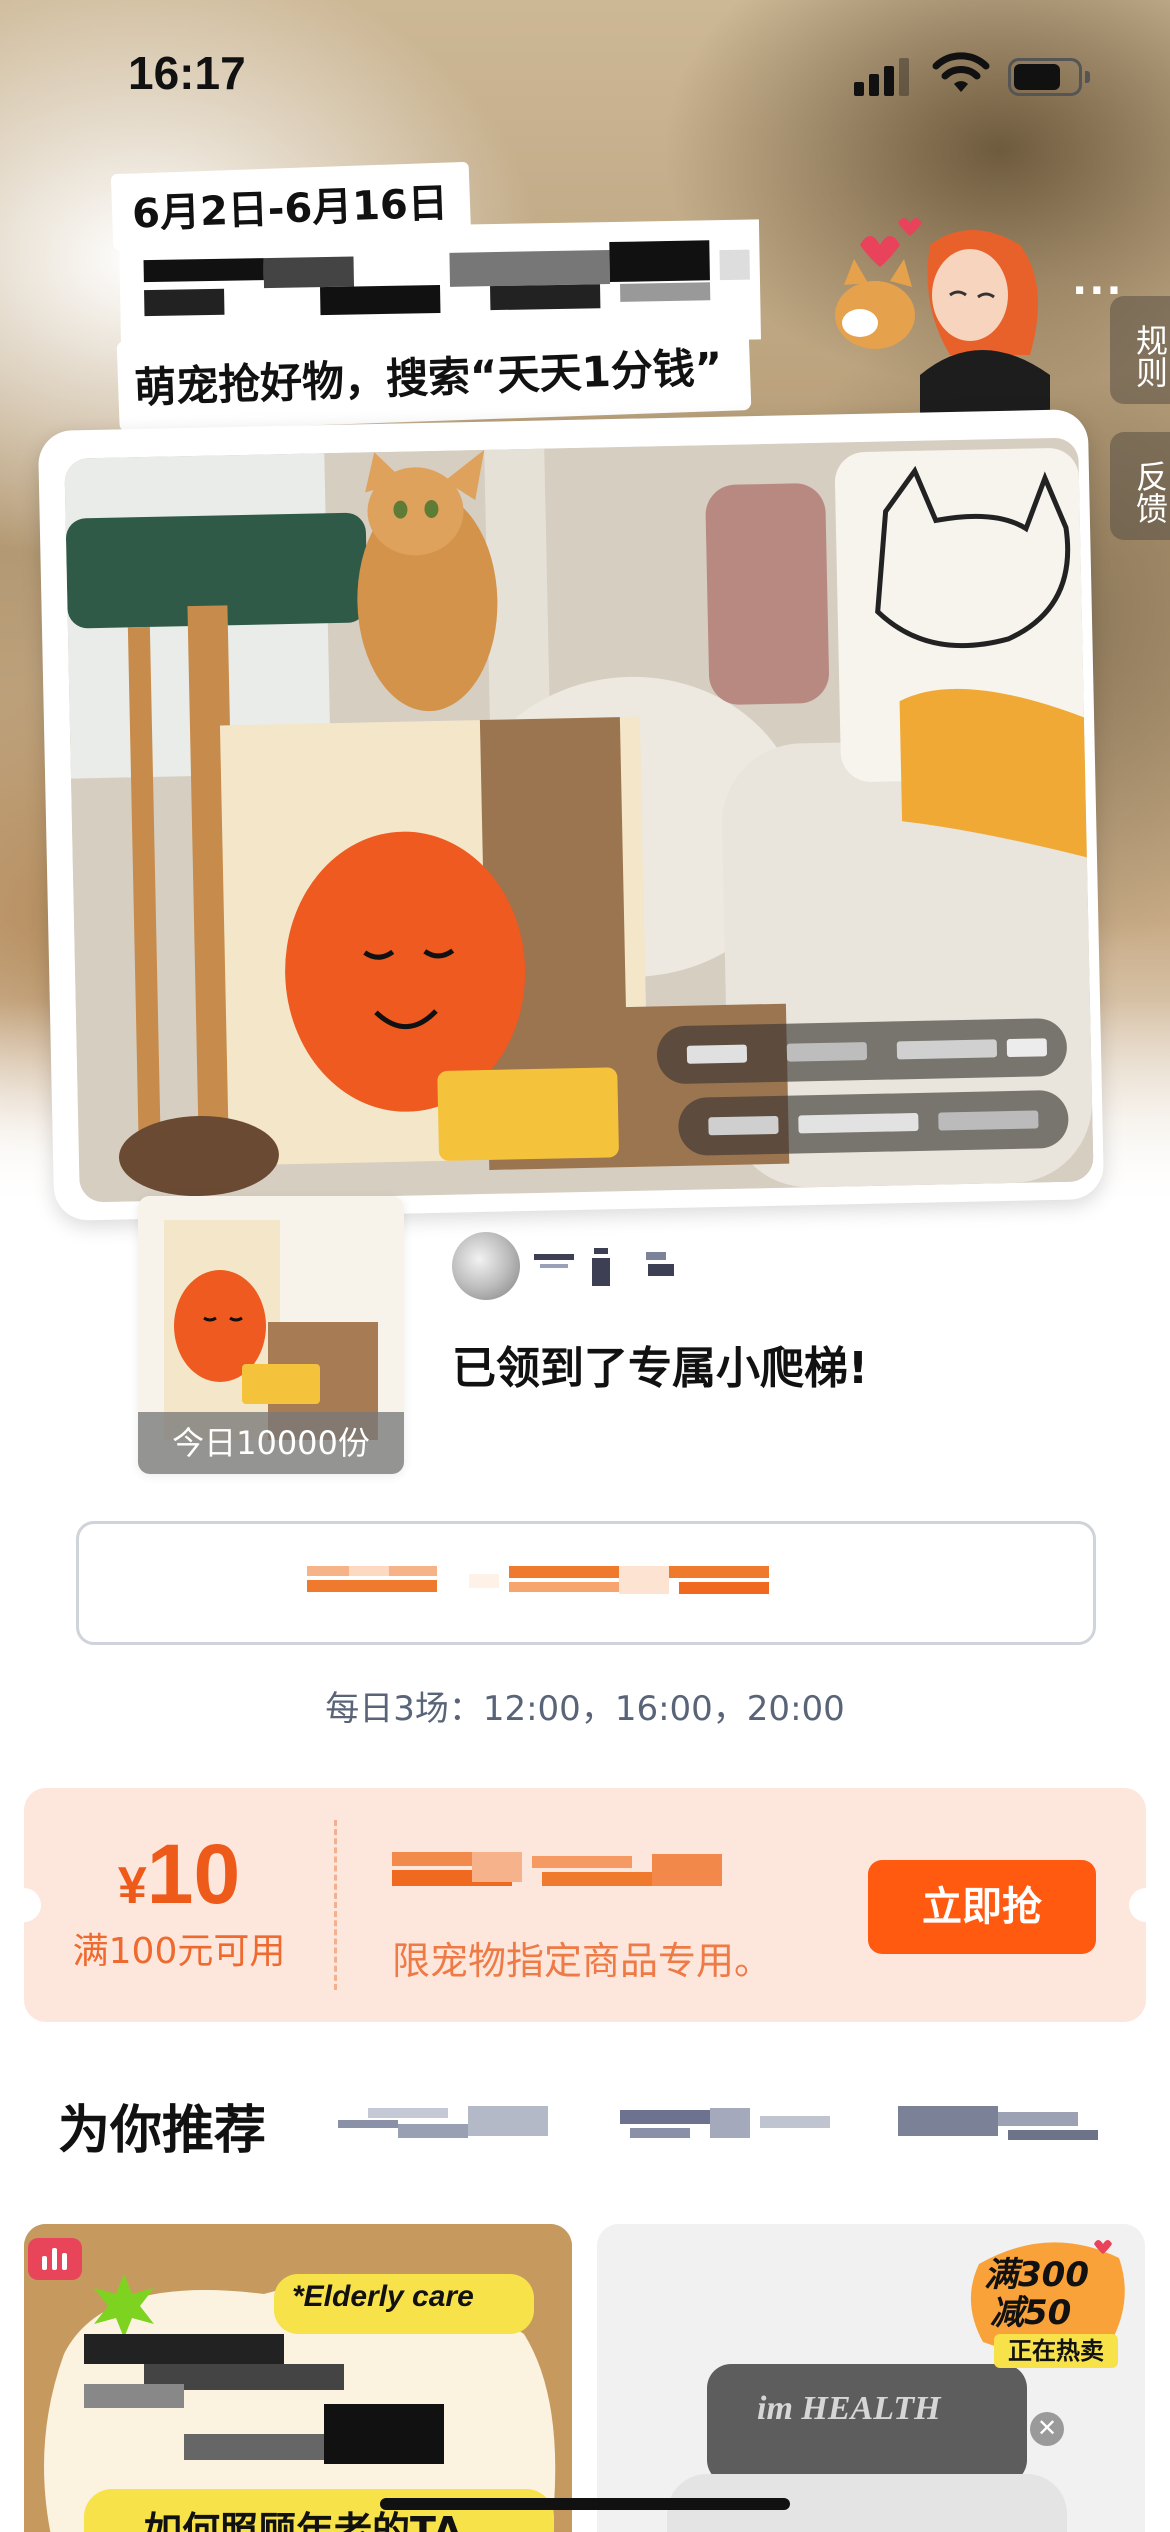  Describe the element at coordinates (193, 1874) in the screenshot. I see `coupon-value: 10` at that location.